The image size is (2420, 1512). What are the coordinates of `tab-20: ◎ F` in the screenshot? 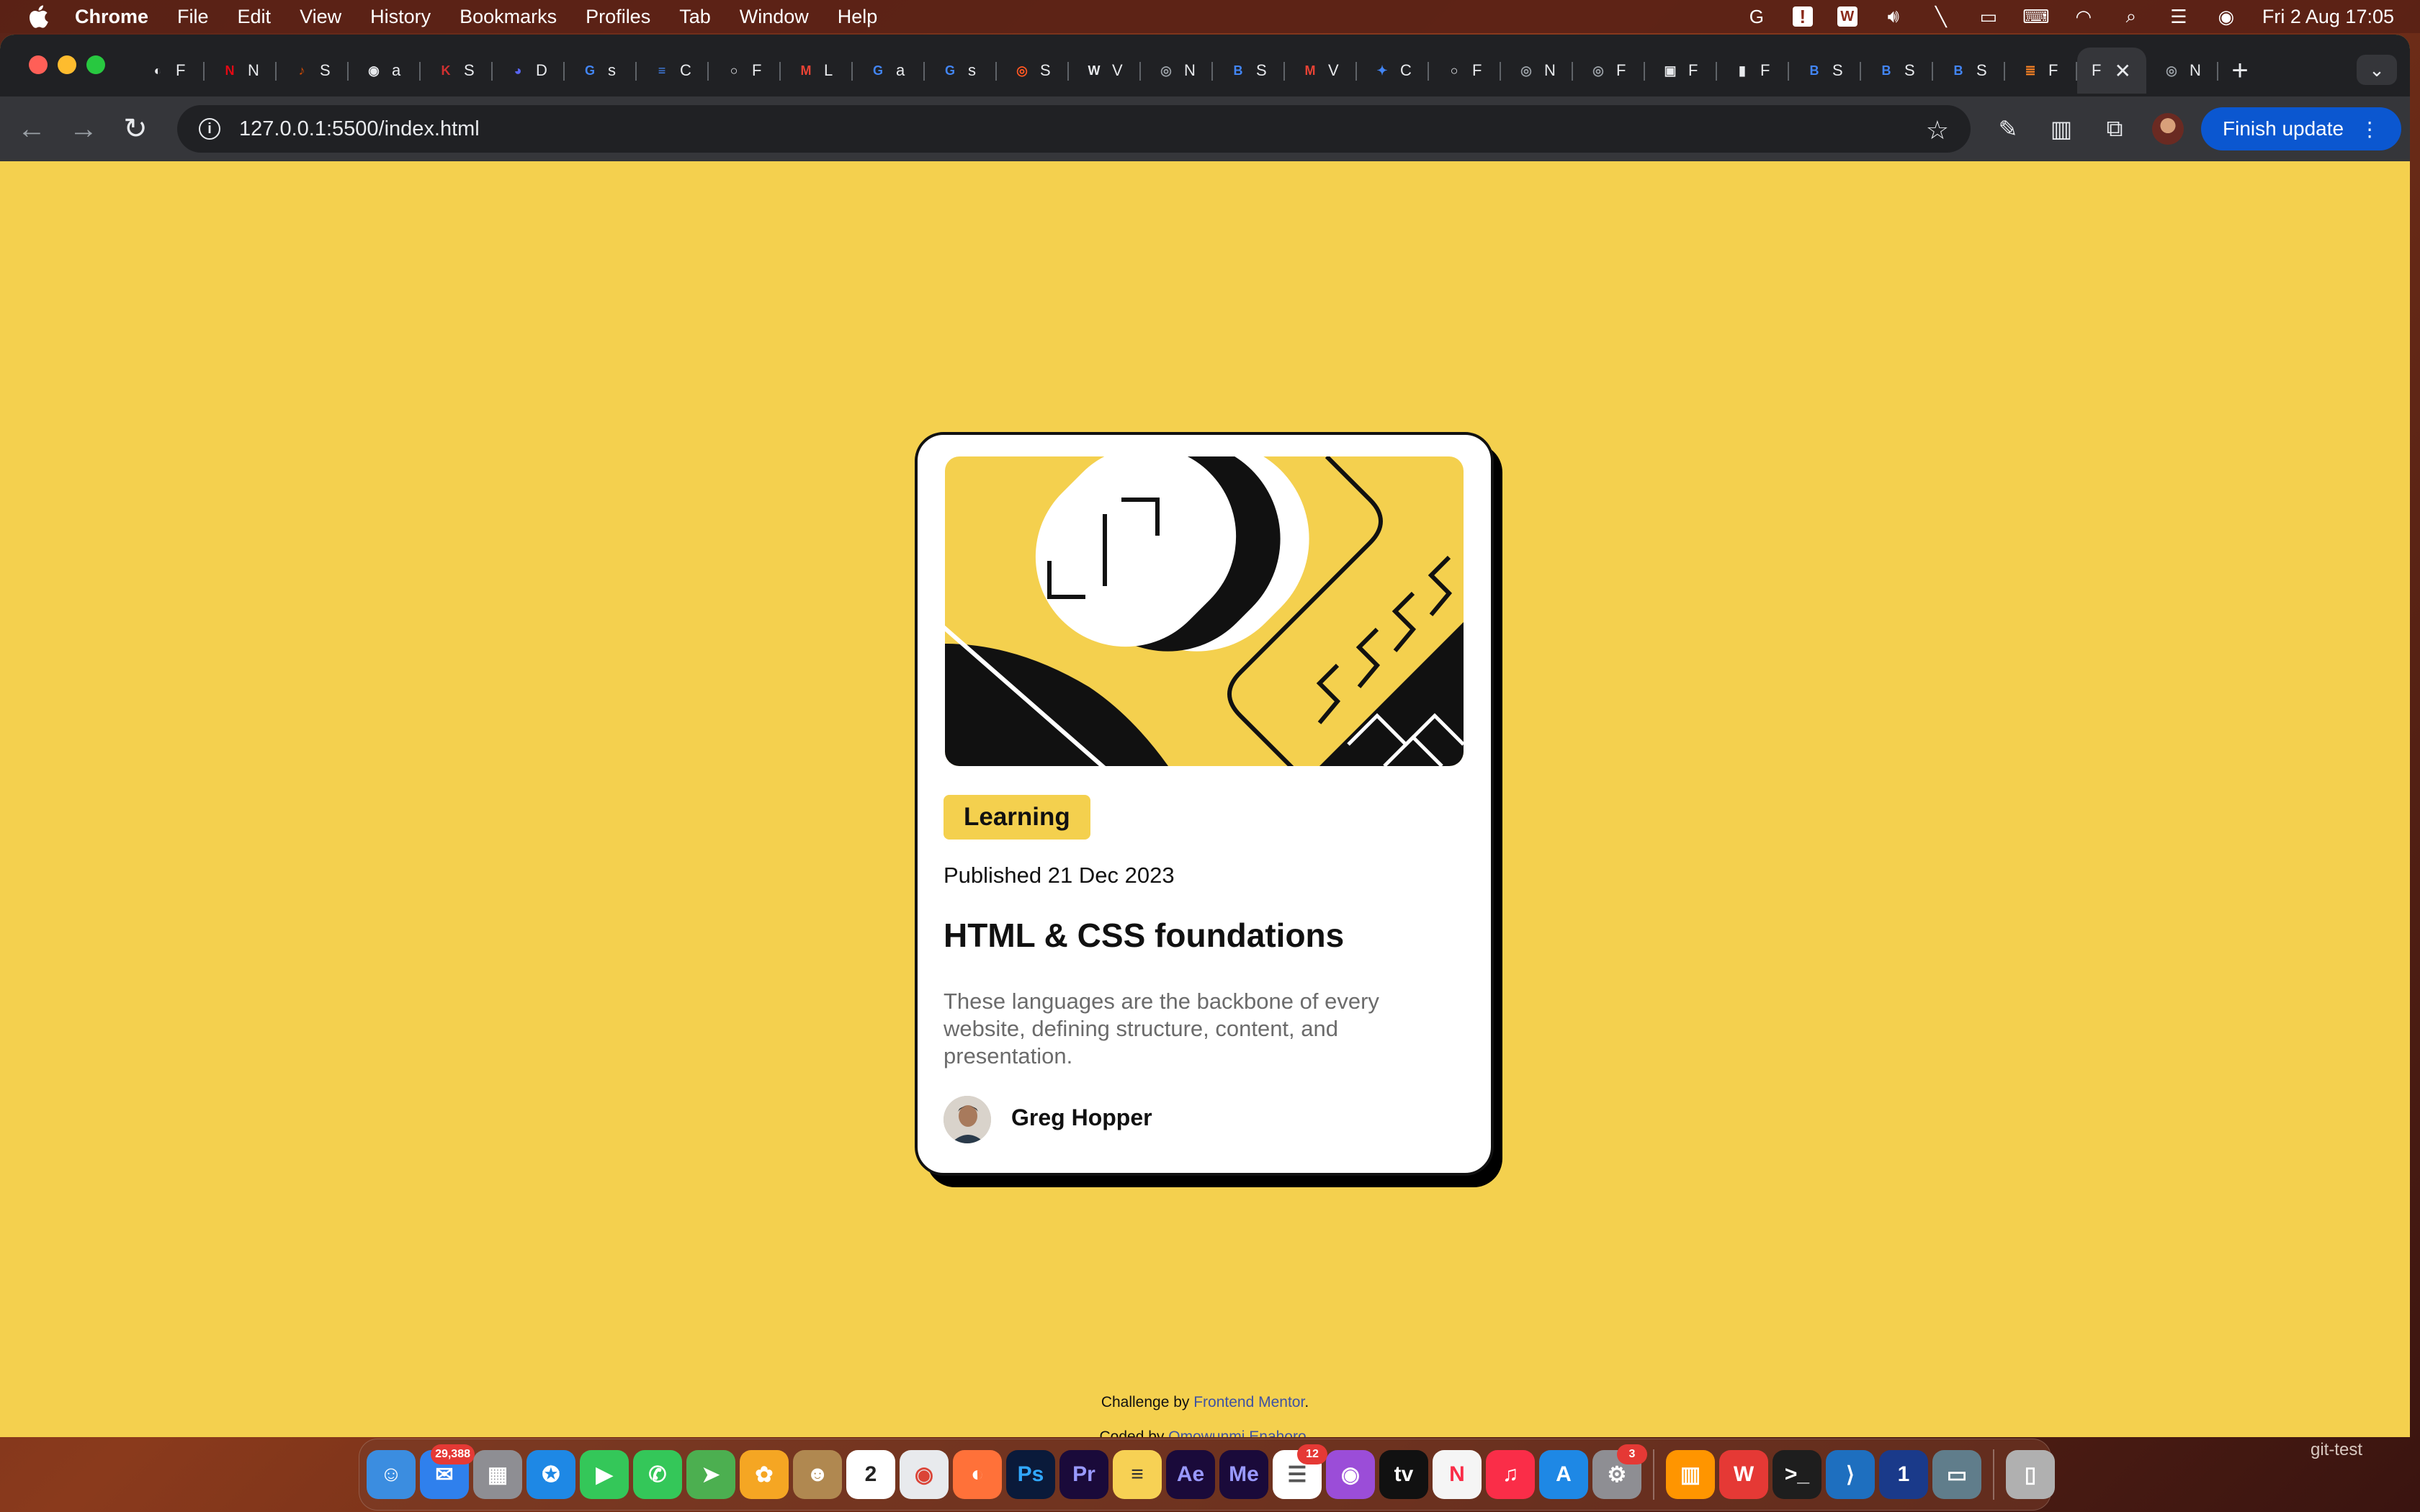 It's located at (1609, 71).